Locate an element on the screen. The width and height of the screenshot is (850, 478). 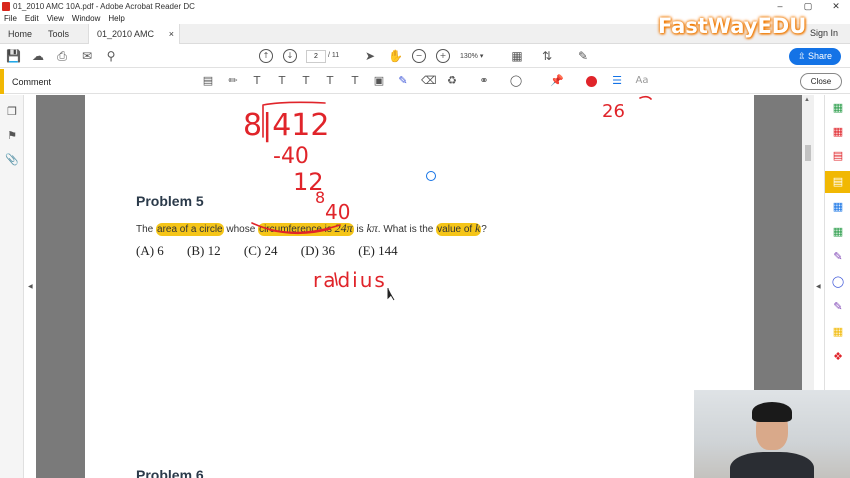
highlight-pen-icon: ✏ is located at coordinates (233, 81).